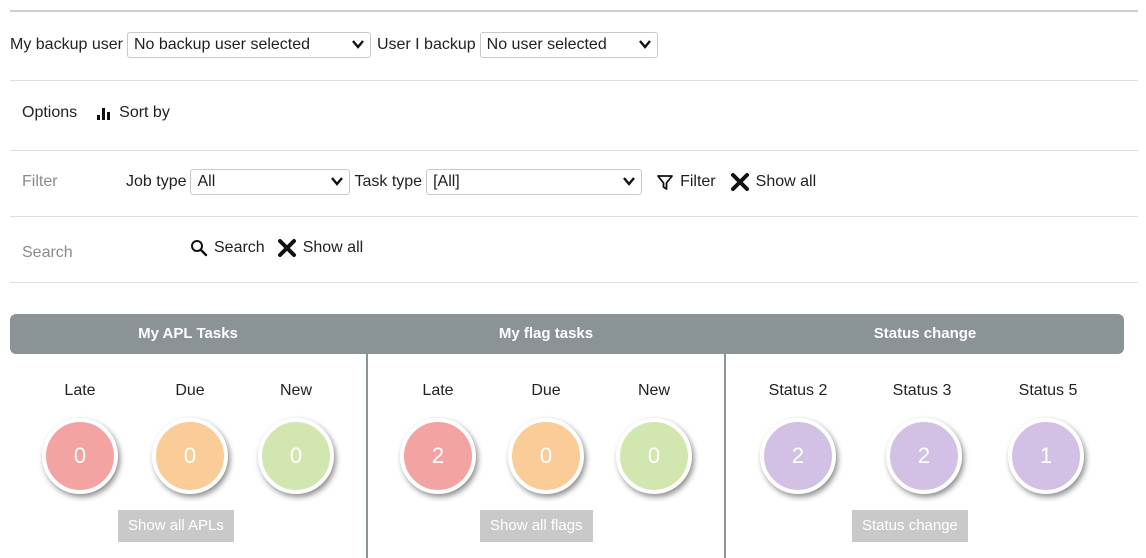 The image size is (1146, 558). Describe the element at coordinates (296, 456) in the screenshot. I see `apl-new-count: 0` at that location.